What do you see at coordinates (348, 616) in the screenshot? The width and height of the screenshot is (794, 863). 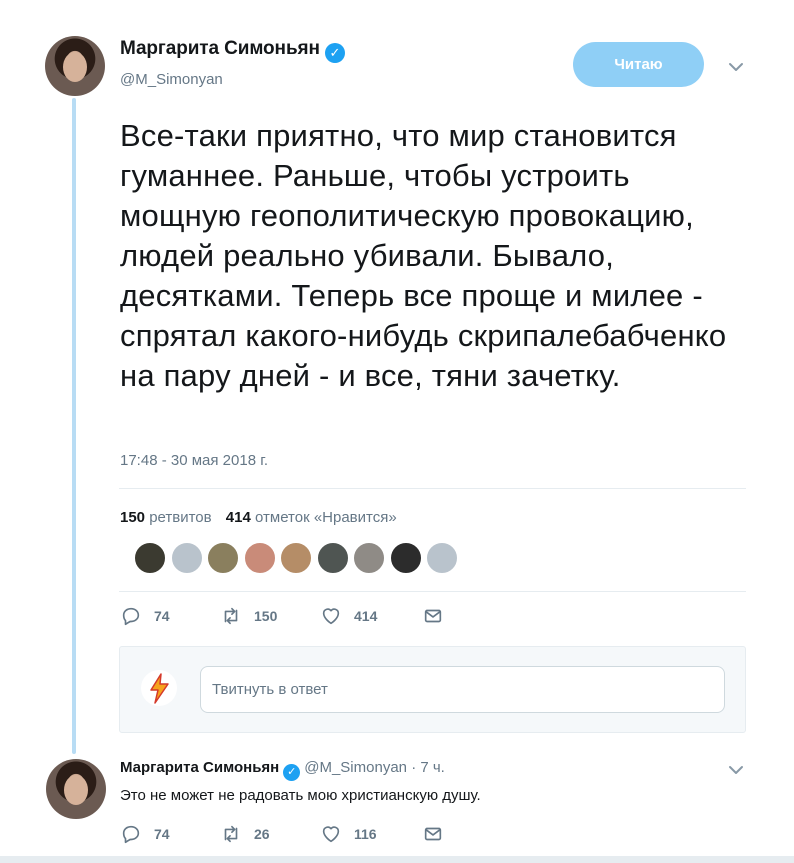 I see `like-button: 414` at bounding box center [348, 616].